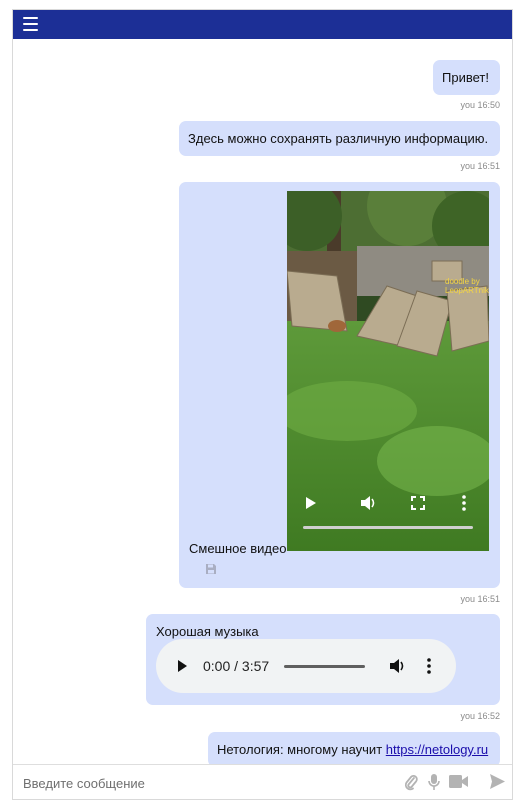 This screenshot has height=805, width=519. Describe the element at coordinates (388, 527) in the screenshot. I see `video-progress-bar` at that location.